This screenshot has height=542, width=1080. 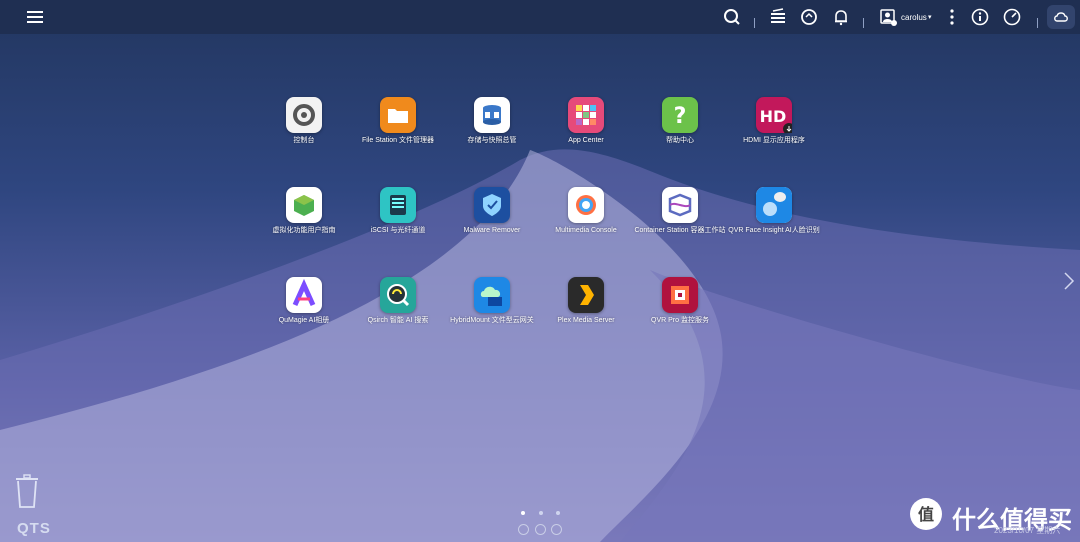 What do you see at coordinates (492, 115) in the screenshot?
I see `database-icon` at bounding box center [492, 115].